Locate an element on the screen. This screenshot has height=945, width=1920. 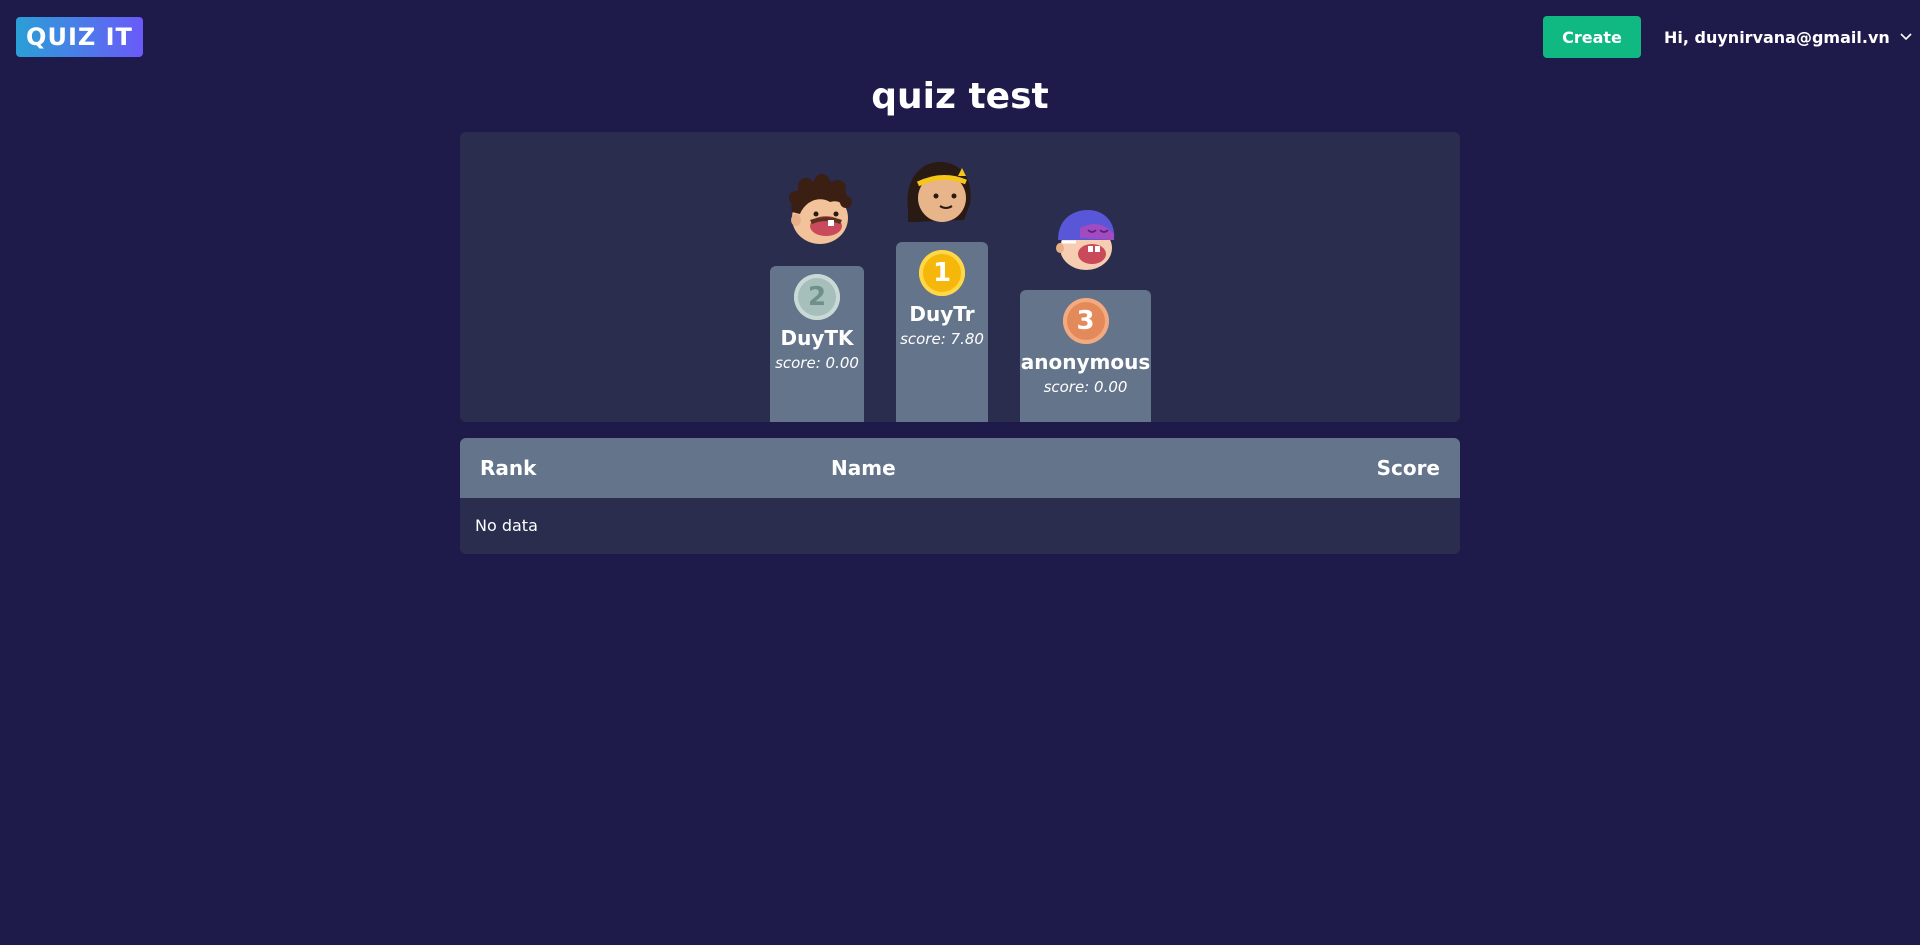
podium-second-place: 2 DuyTK score: 0.00 is located at coordinates (817, 344).